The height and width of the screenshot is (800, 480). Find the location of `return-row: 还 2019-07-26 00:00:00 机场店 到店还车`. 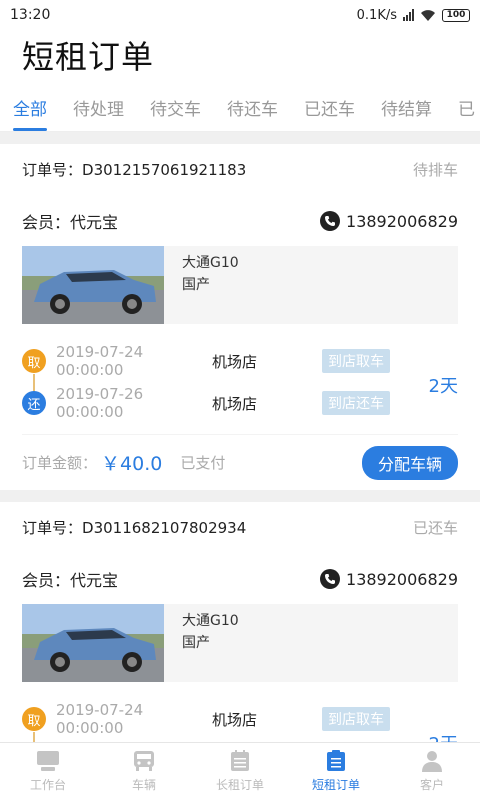

return-row: 还 2019-07-26 00:00:00 机场店 到店还车 is located at coordinates (206, 403).